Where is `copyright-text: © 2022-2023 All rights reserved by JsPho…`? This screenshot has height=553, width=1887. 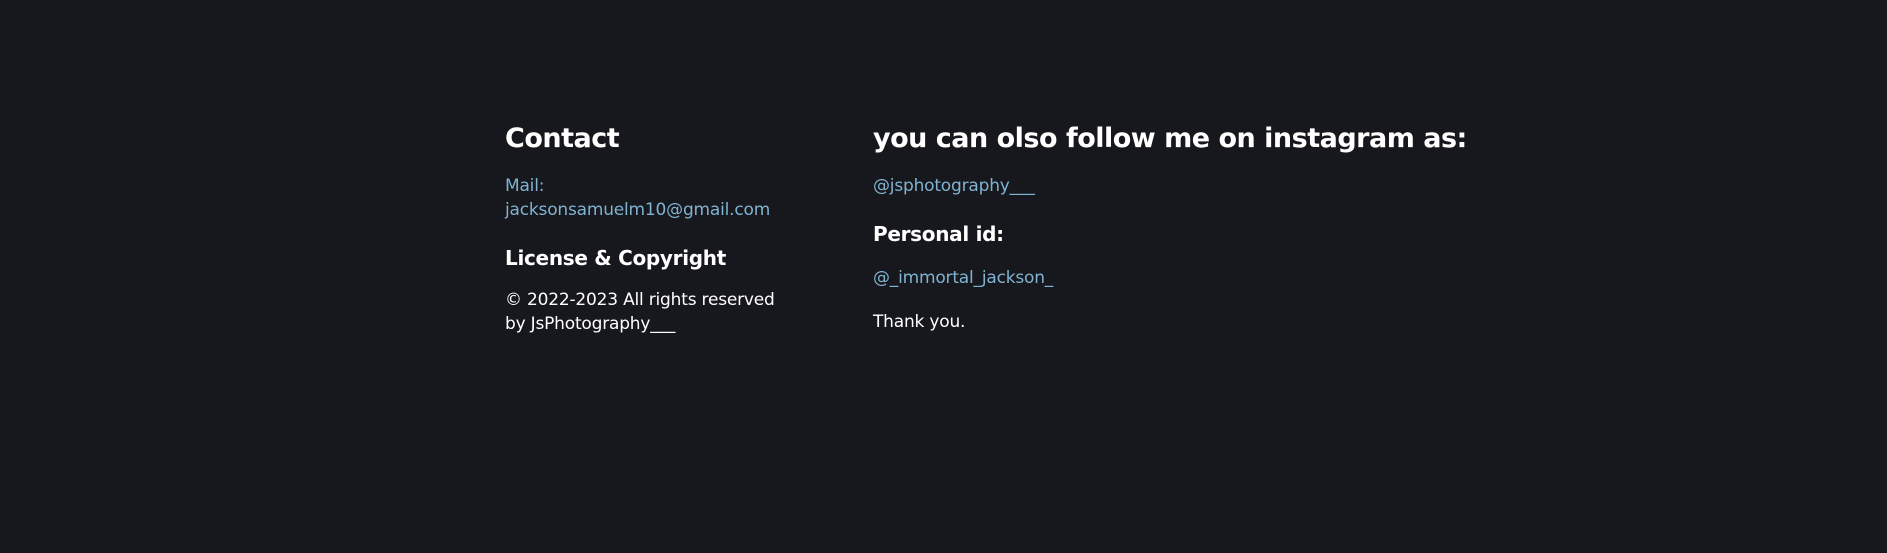 copyright-text: © 2022-2023 All rights reserved by JsPho… is located at coordinates (665, 312).